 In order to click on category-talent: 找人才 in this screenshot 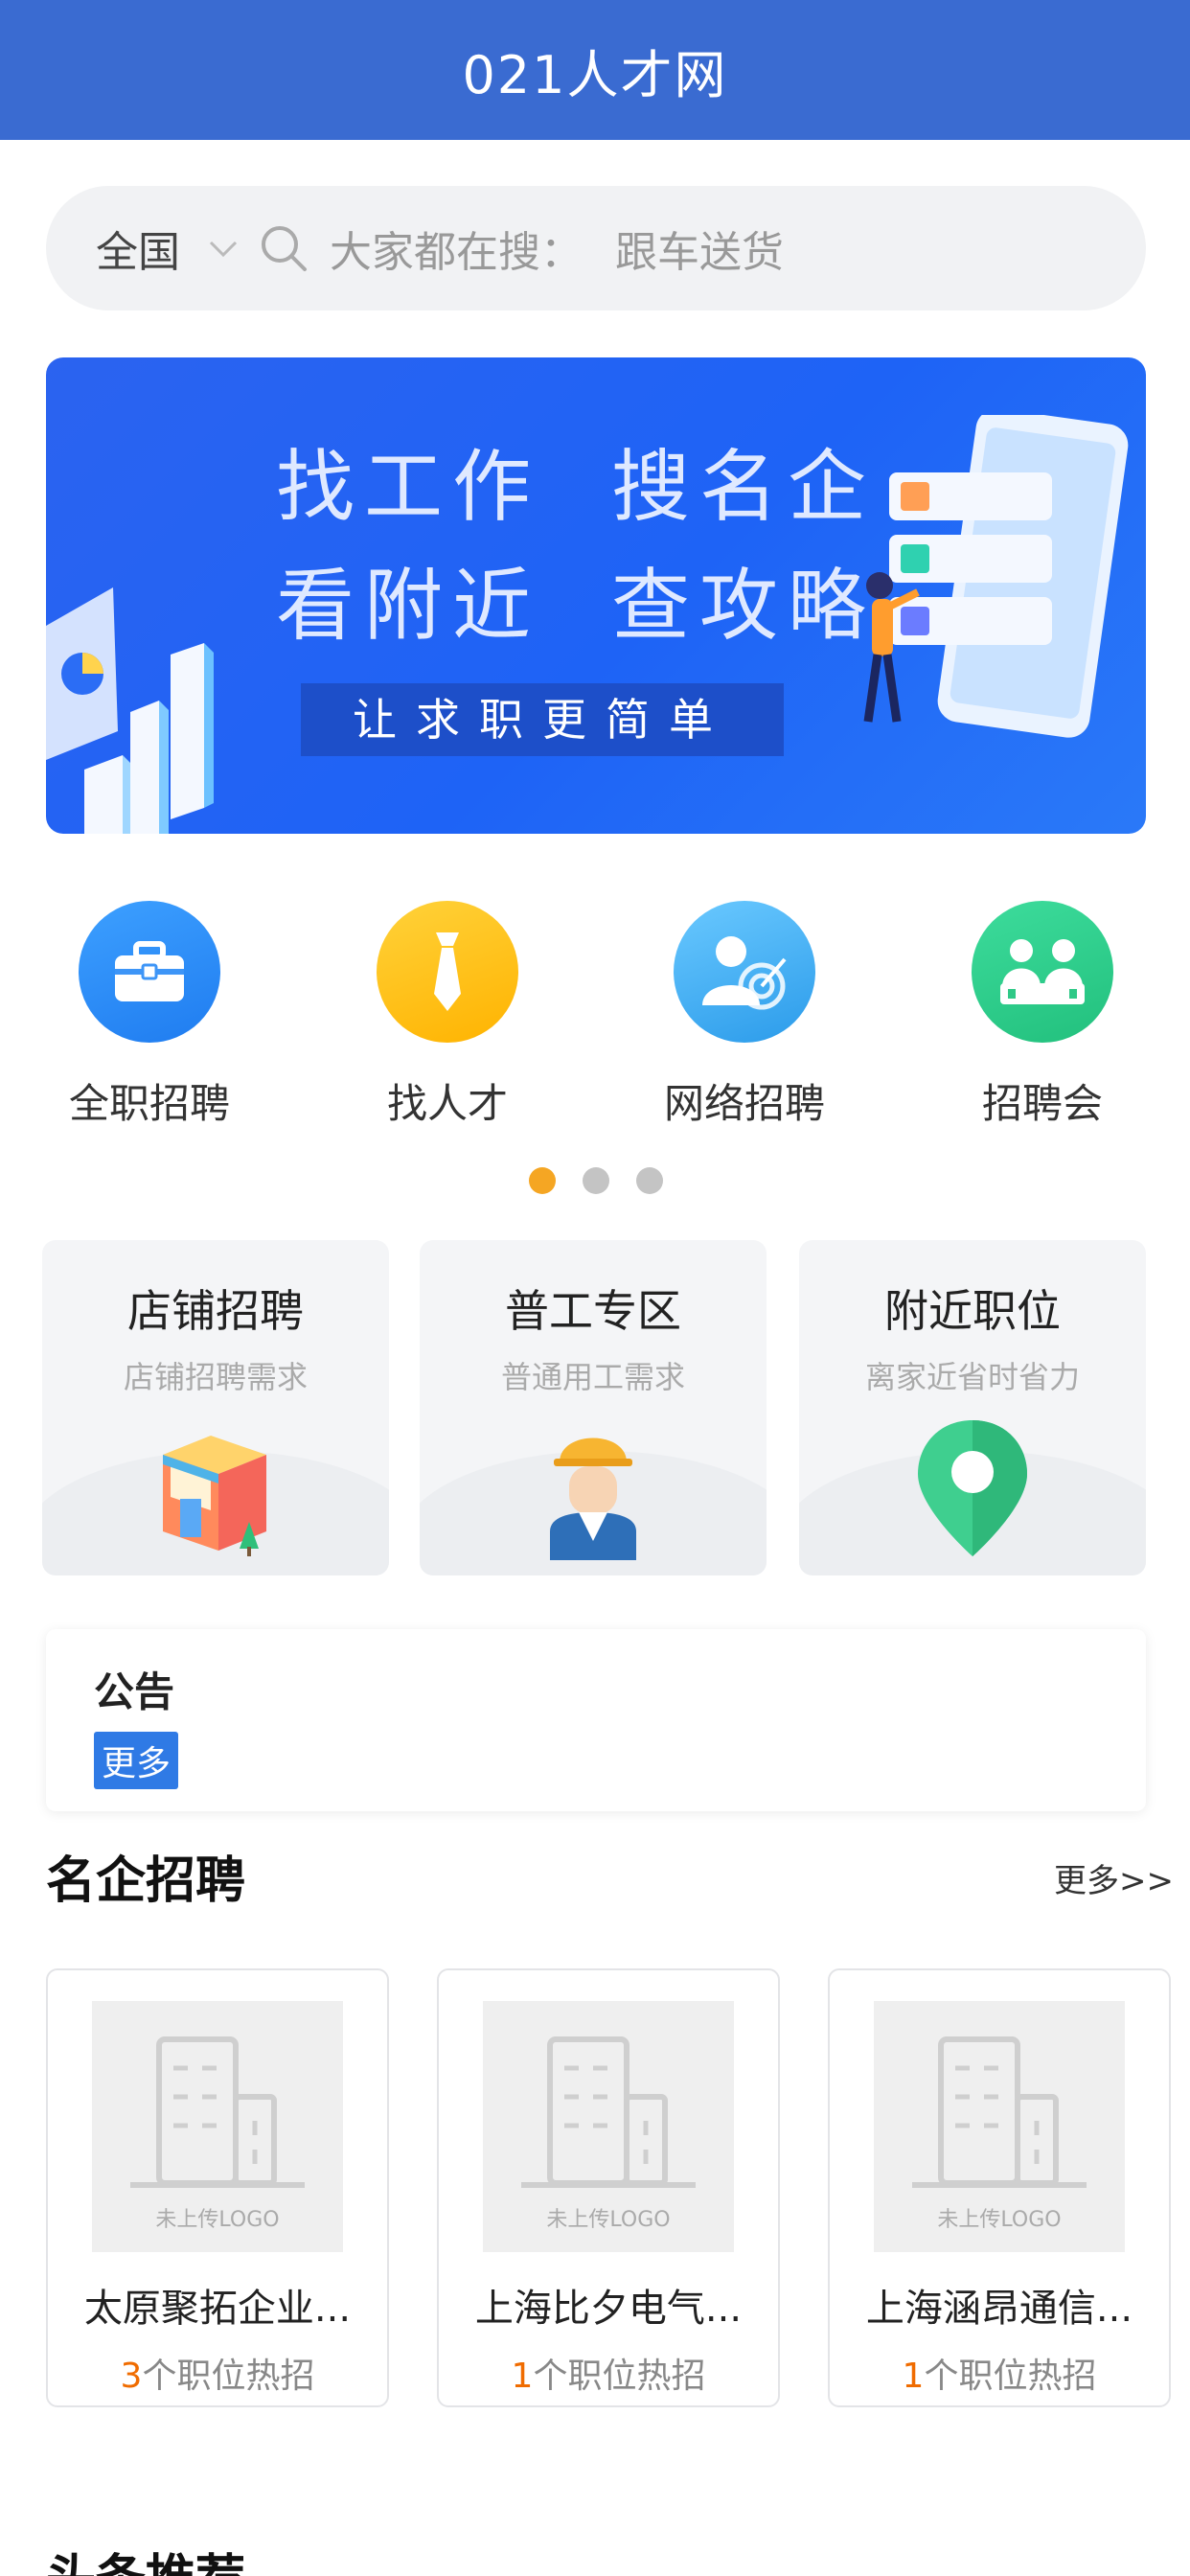, I will do `click(448, 1016)`.